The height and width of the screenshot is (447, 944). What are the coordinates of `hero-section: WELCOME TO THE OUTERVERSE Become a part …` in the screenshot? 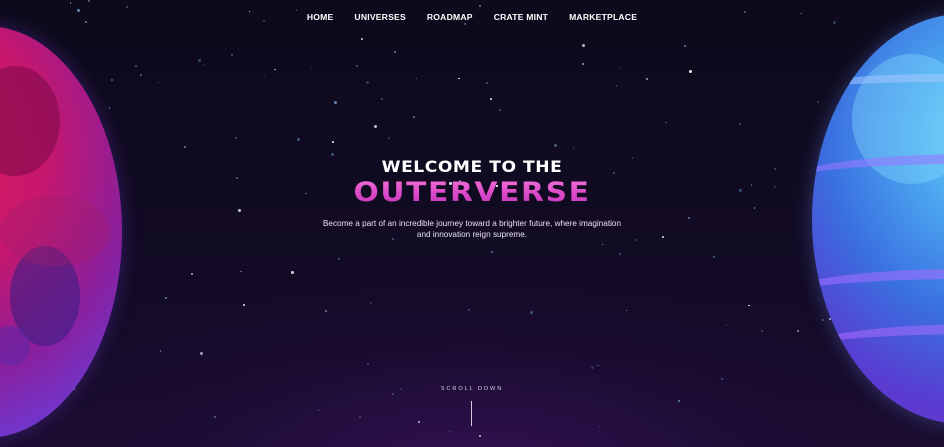 It's located at (472, 198).